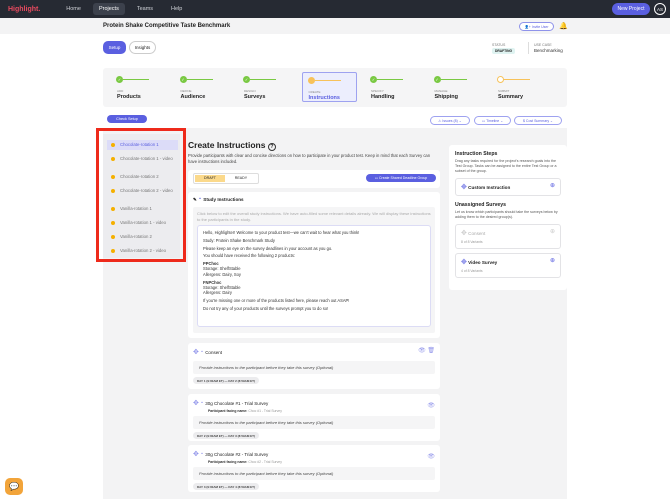 The width and height of the screenshot is (670, 499). I want to click on step-summary: SUBMIT Summary, so click(519, 87).